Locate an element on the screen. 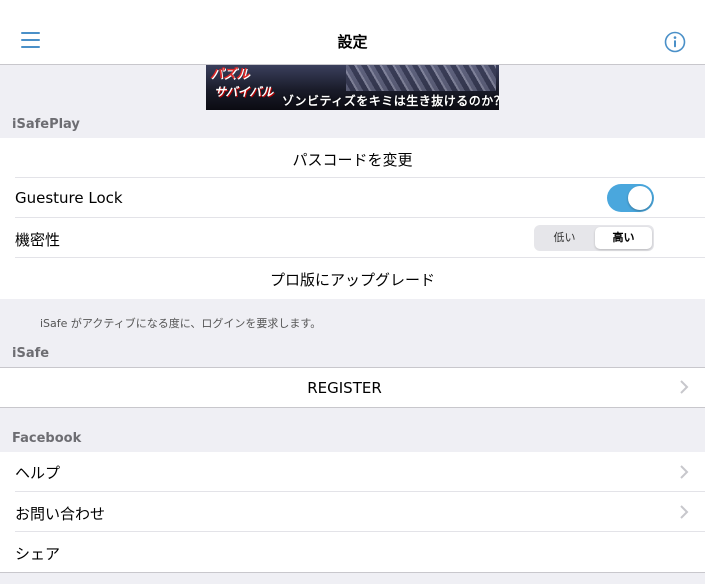  banner-logo-subtitle: サバイバル is located at coordinates (244, 92).